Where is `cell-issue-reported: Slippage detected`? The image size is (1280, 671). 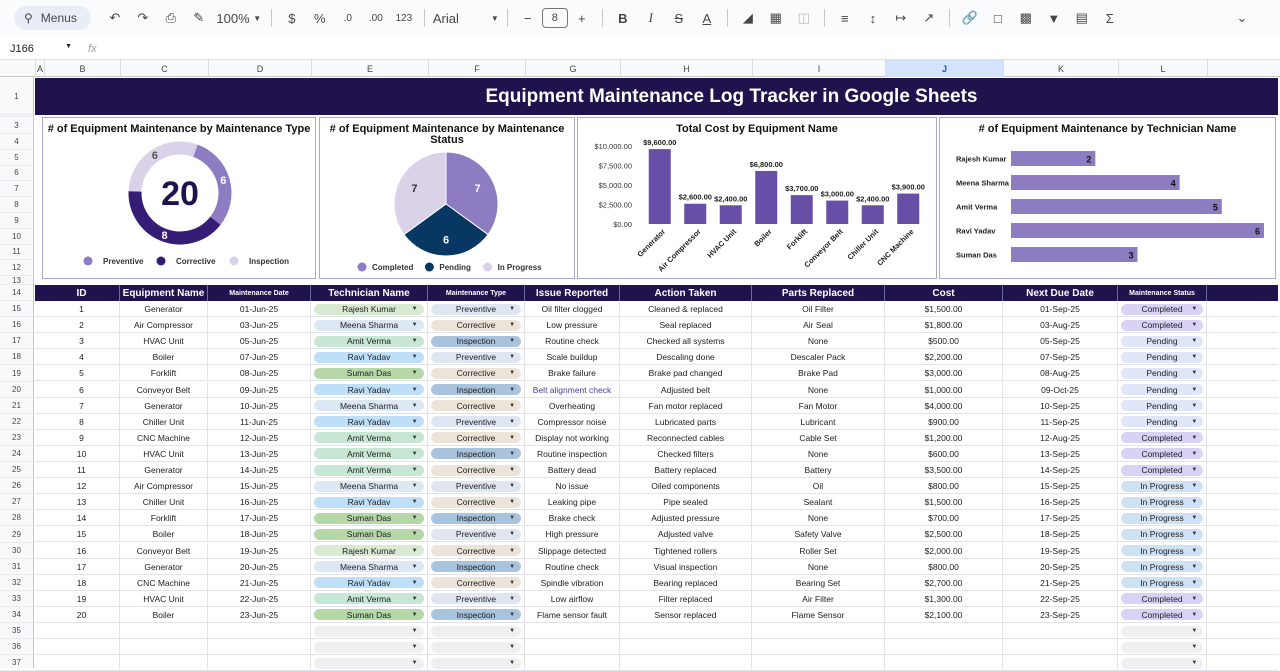
cell-issue-reported: Slippage detected is located at coordinates (572, 550).